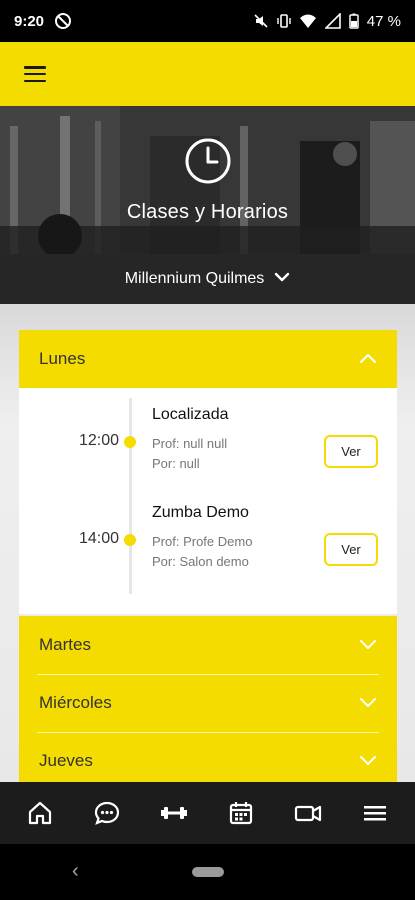 This screenshot has width=415, height=900. Describe the element at coordinates (174, 813) in the screenshot. I see `dumbbell-icon` at that location.